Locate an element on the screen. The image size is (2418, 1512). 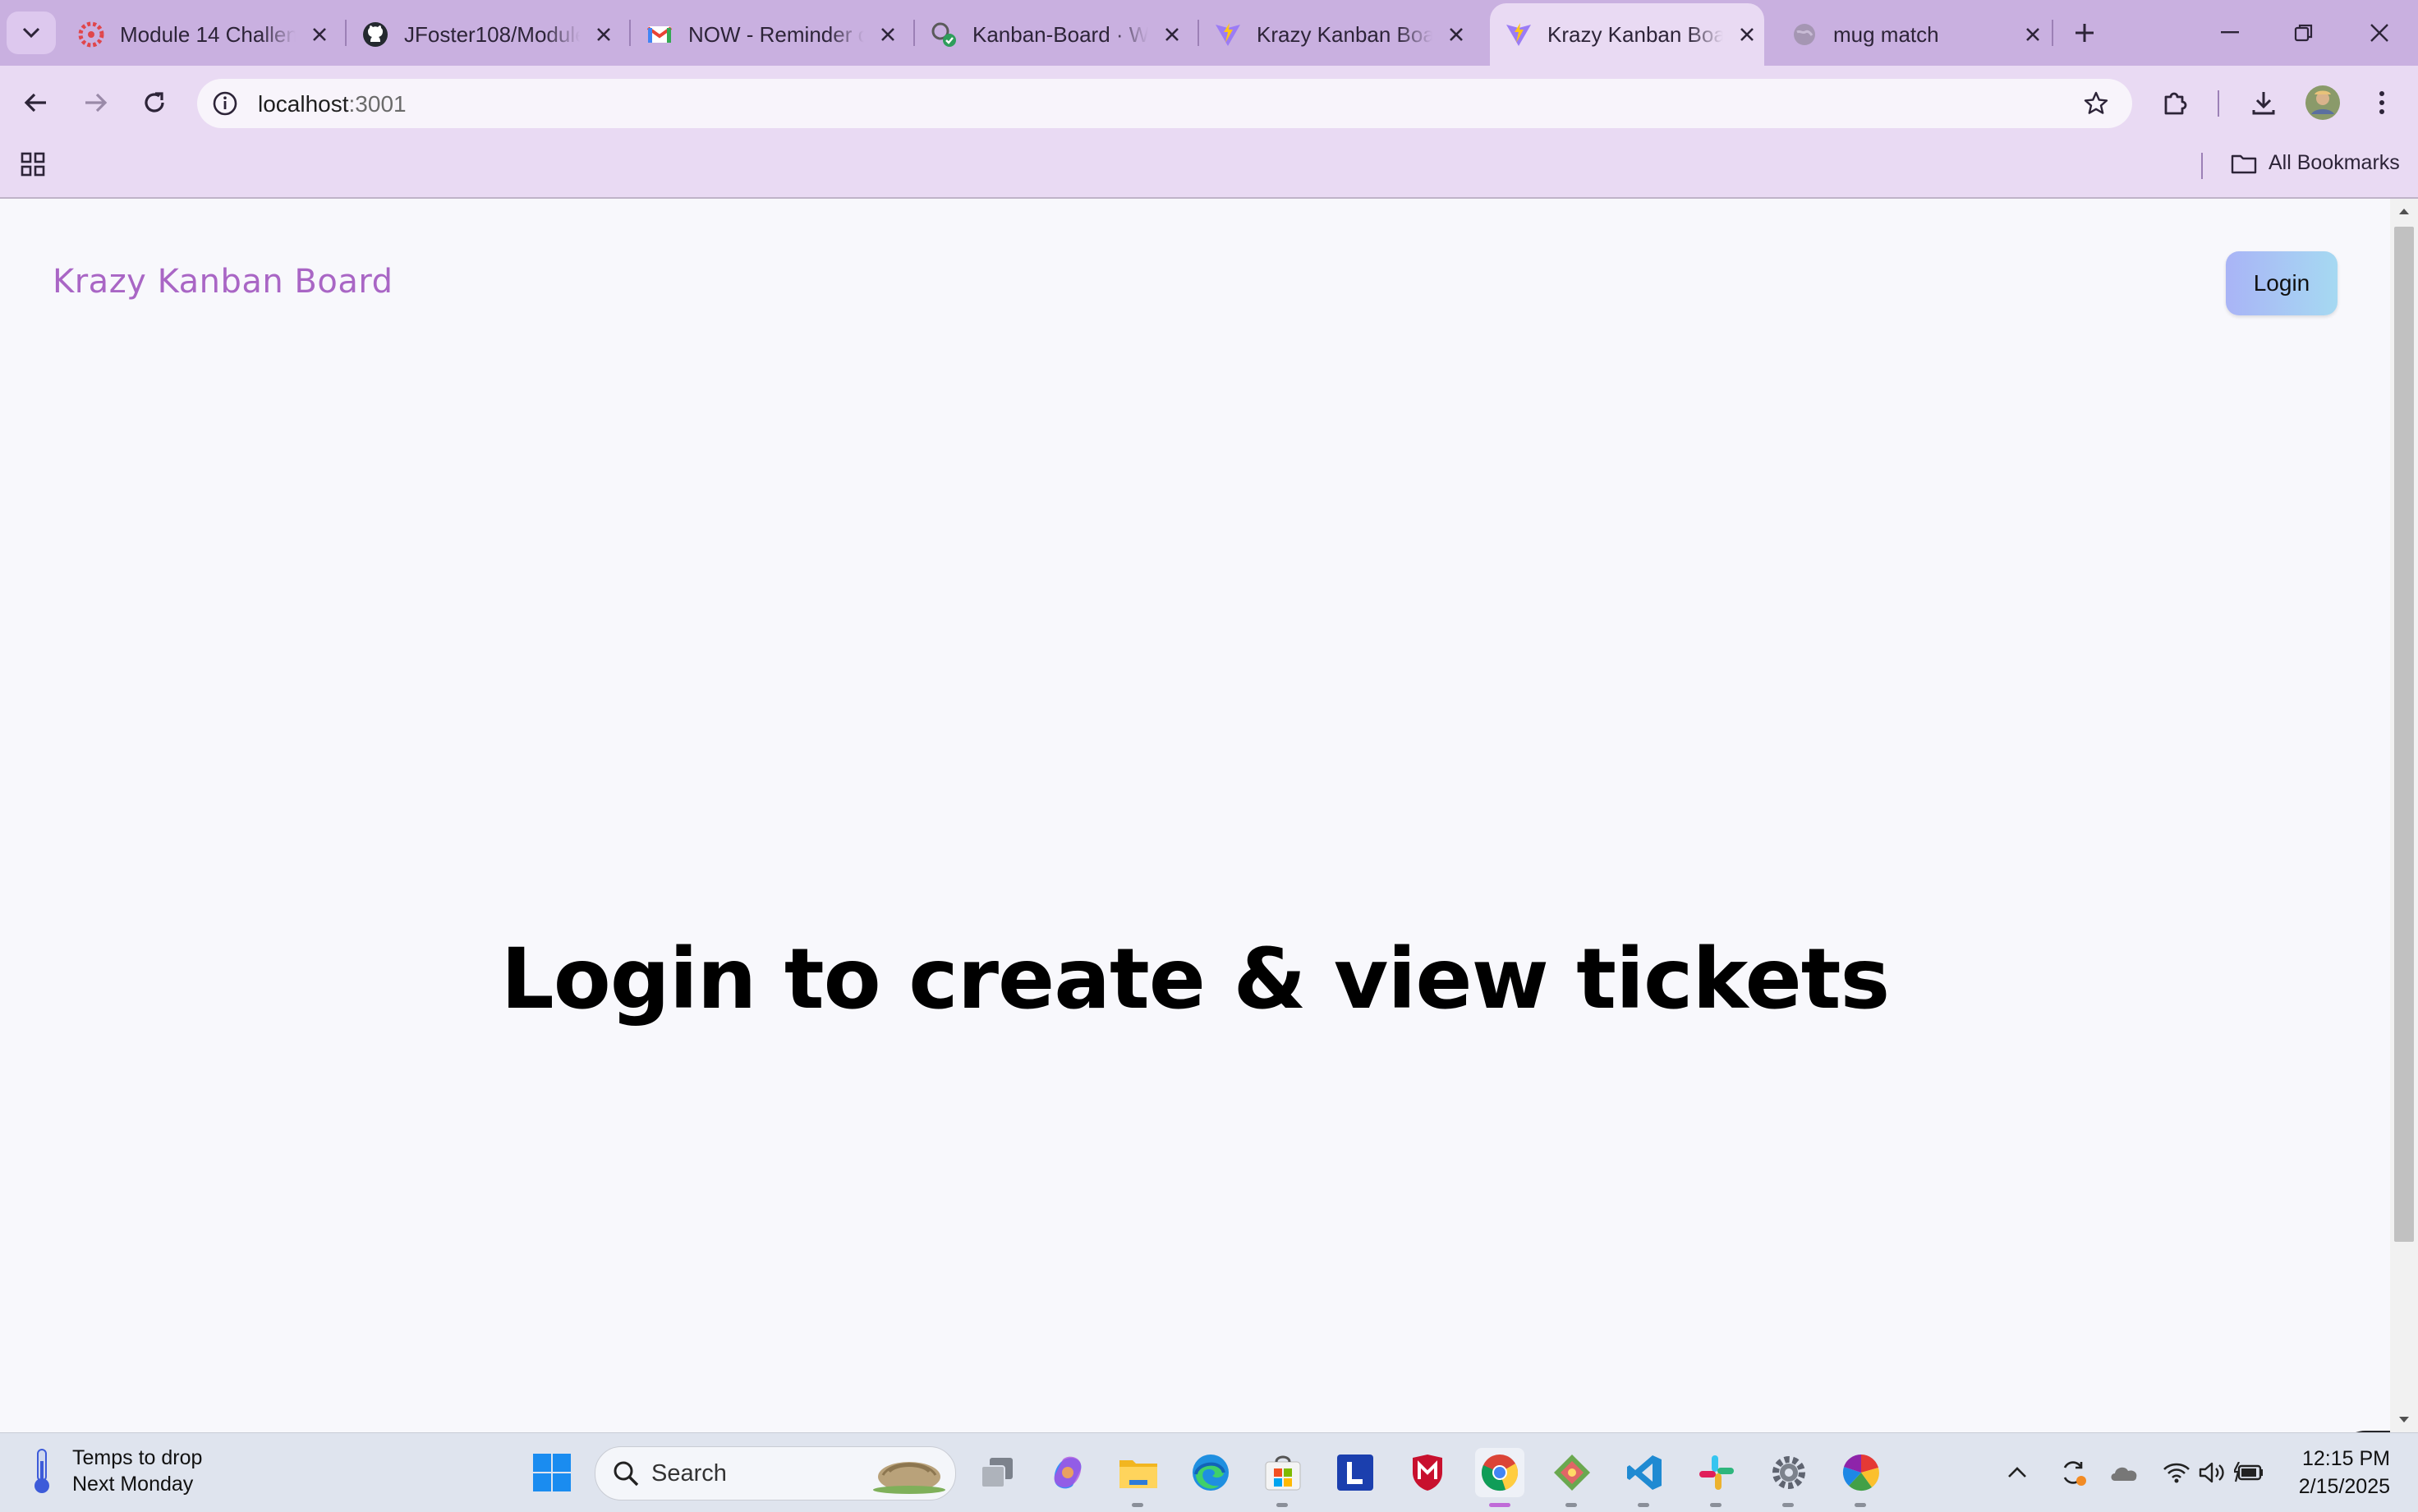
downloads-button is located at coordinates (2264, 103).